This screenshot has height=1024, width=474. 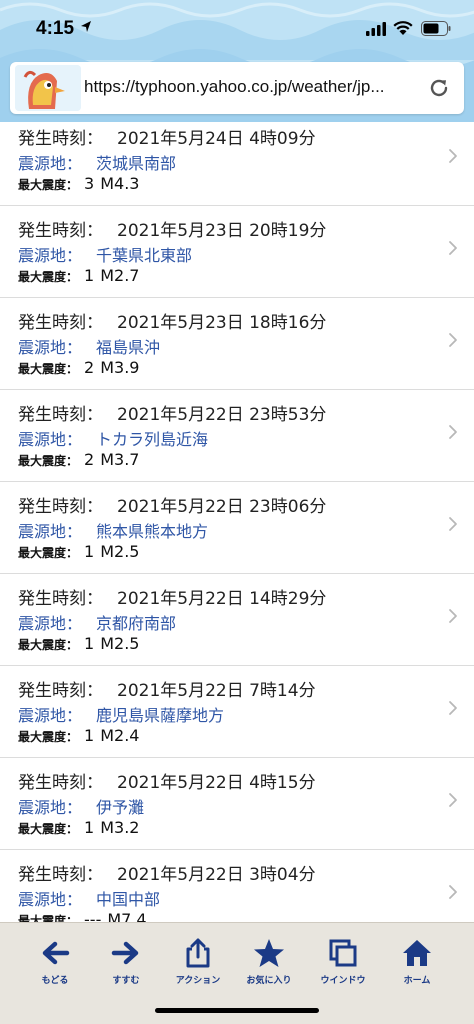 What do you see at coordinates (198, 961) in the screenshot?
I see `action-button: アクション` at bounding box center [198, 961].